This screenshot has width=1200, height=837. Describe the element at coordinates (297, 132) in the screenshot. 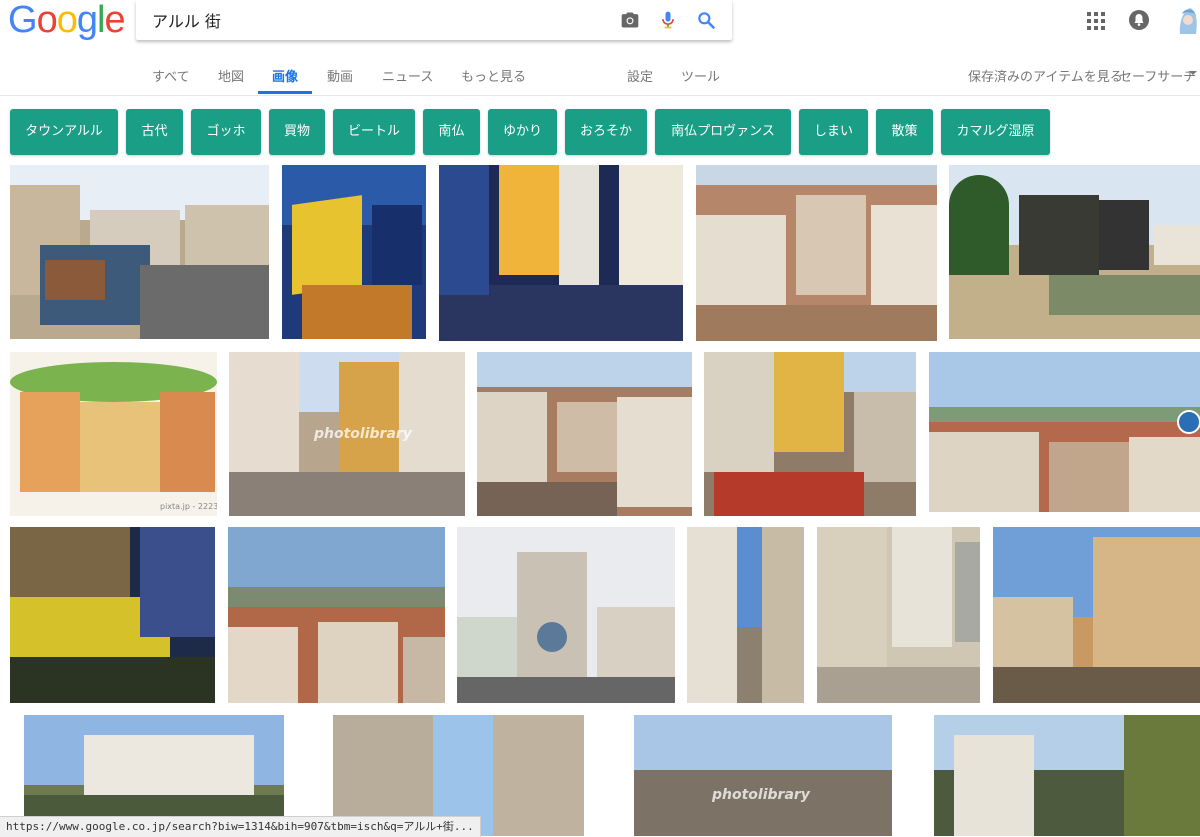

I see `chip-shopping: 買物` at that location.